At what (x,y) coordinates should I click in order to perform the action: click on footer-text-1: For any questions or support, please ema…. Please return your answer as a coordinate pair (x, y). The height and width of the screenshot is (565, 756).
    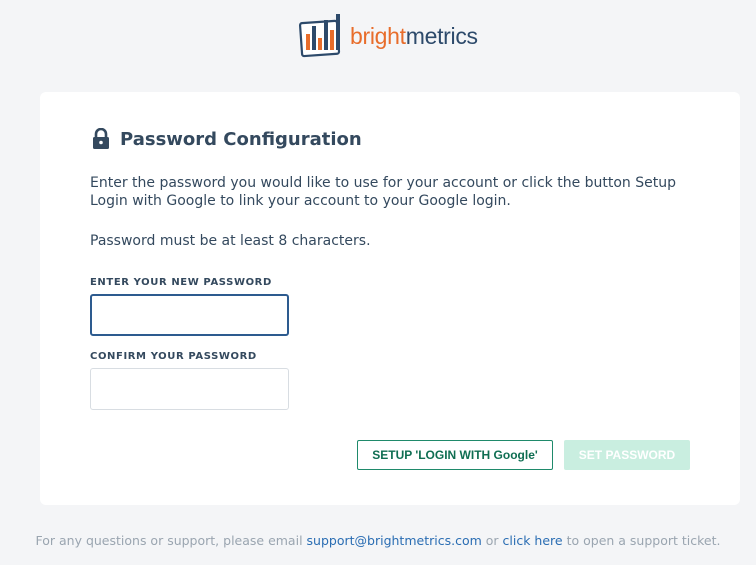
    Looking at the image, I should click on (169, 540).